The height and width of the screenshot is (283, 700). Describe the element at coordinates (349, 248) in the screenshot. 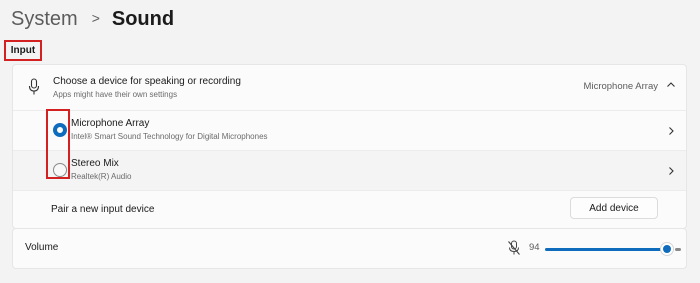

I see `volume-card: Volume 94` at that location.